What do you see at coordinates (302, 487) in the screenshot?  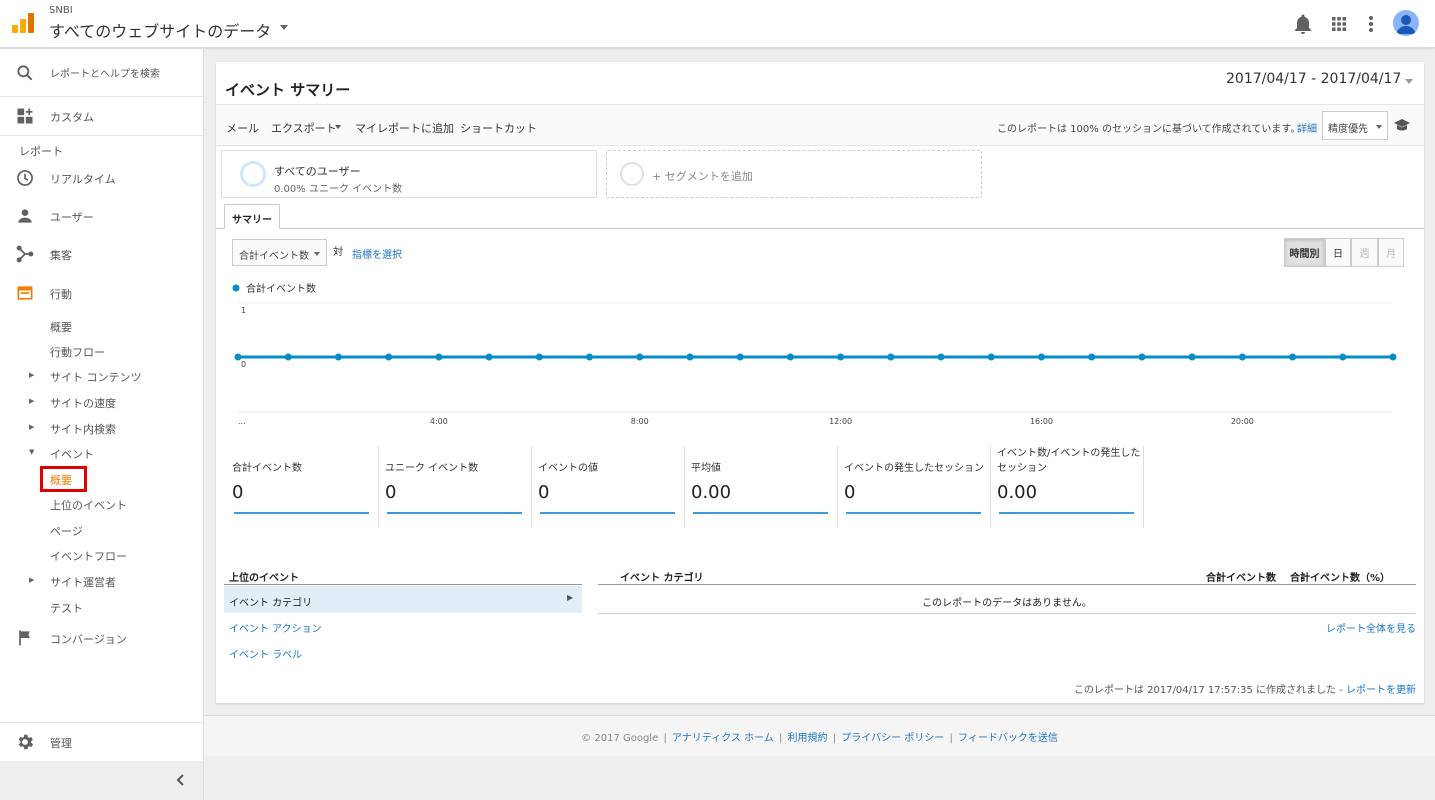 I see `scorecard: 合計イベント数 0` at bounding box center [302, 487].